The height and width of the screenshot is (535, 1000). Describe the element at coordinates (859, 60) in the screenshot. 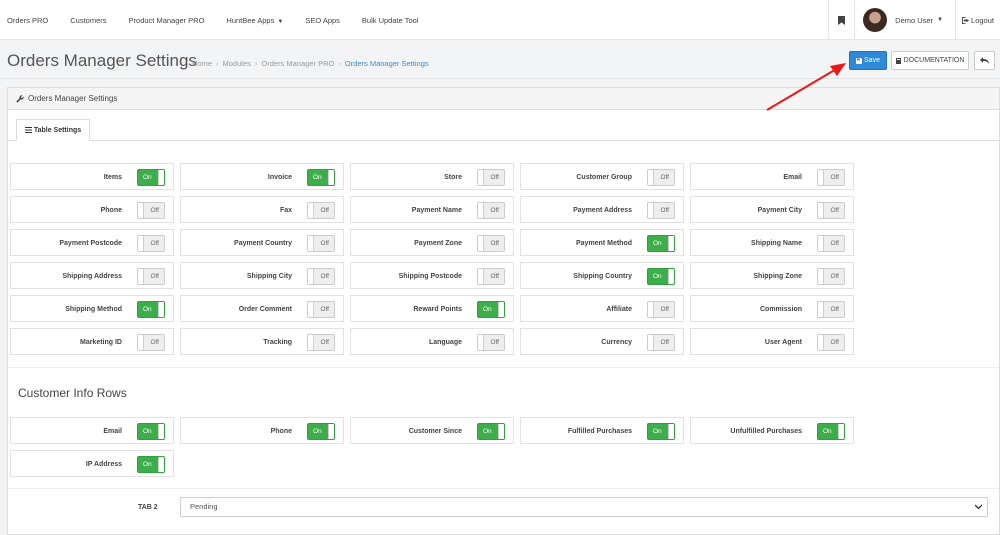

I see `save-icon` at that location.